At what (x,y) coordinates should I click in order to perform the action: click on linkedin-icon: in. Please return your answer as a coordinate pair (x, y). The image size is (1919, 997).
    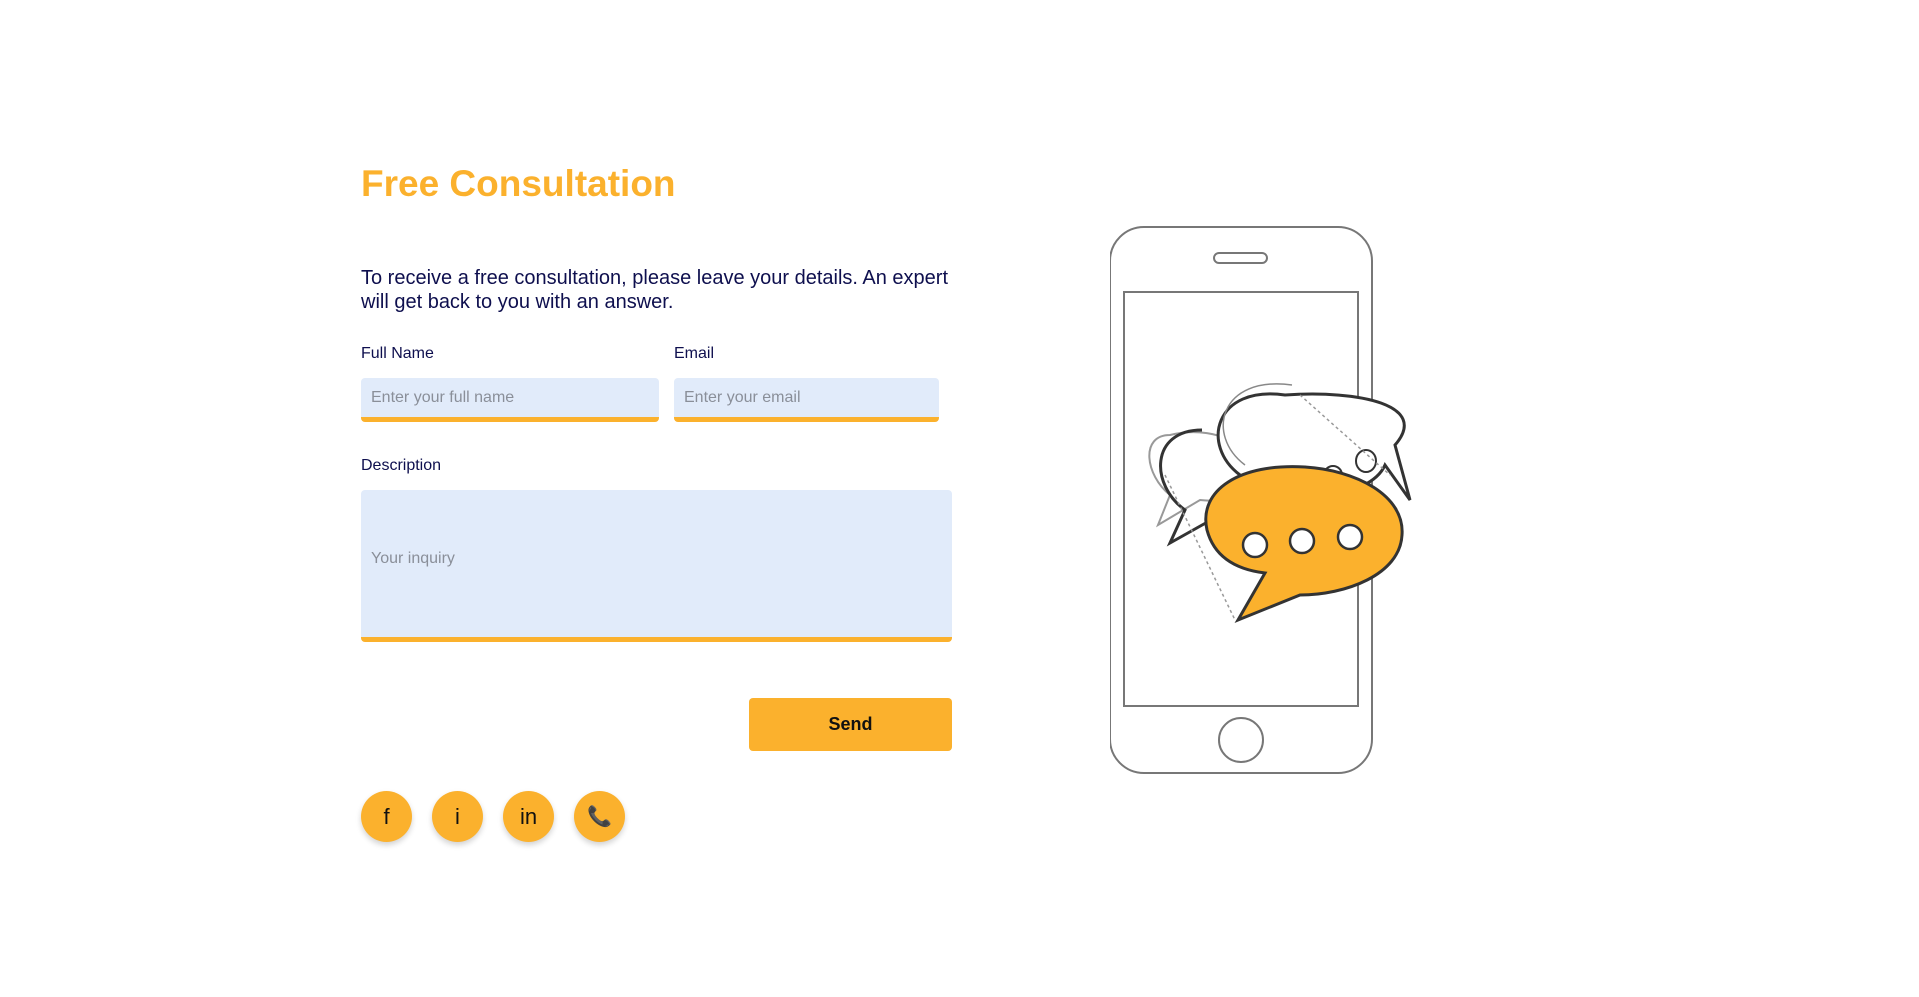
    Looking at the image, I should click on (528, 816).